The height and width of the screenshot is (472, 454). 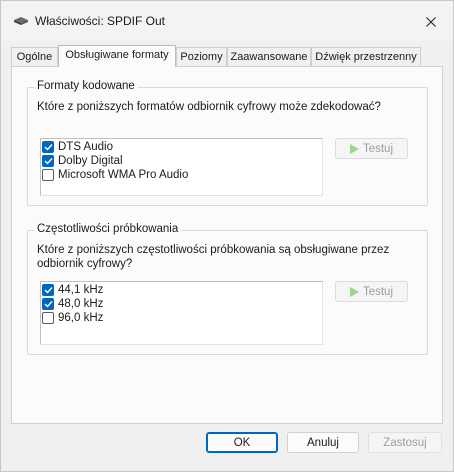 I want to click on format-item-wma-pro: Microsoft WMA Pro Audio, so click(x=114, y=175).